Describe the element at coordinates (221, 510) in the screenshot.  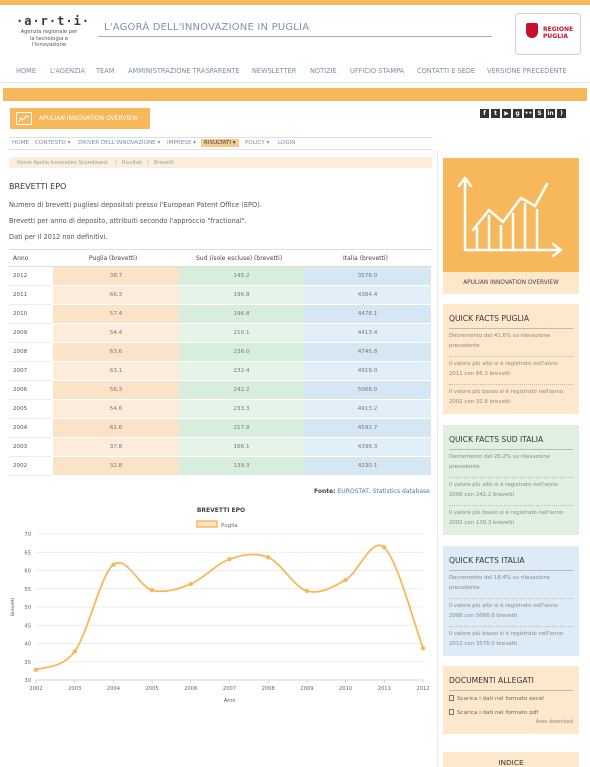
I see `chart-title: BREVETTI EPO` at that location.